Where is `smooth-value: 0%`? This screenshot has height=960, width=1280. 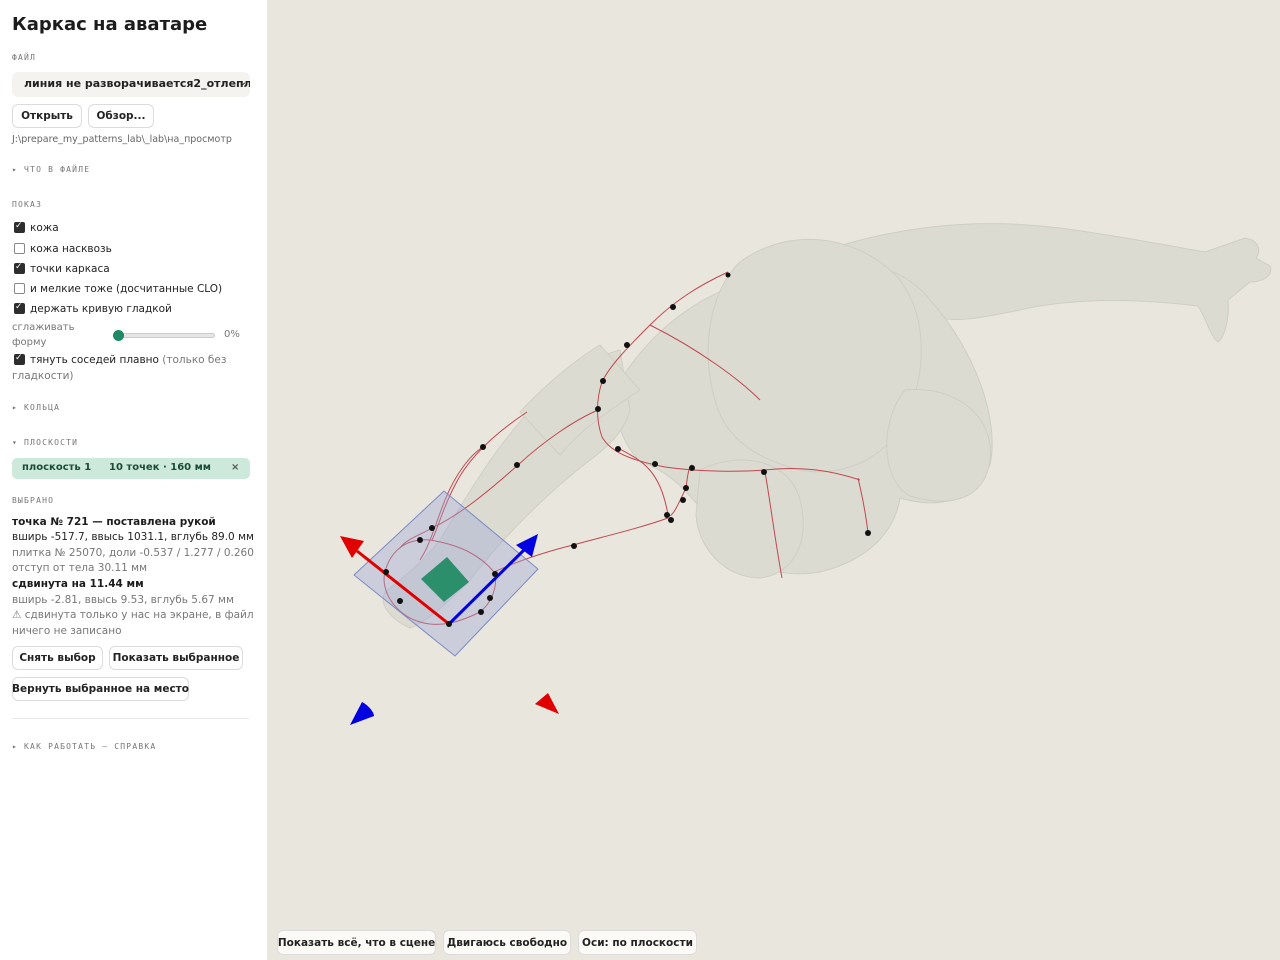 smooth-value: 0% is located at coordinates (232, 334).